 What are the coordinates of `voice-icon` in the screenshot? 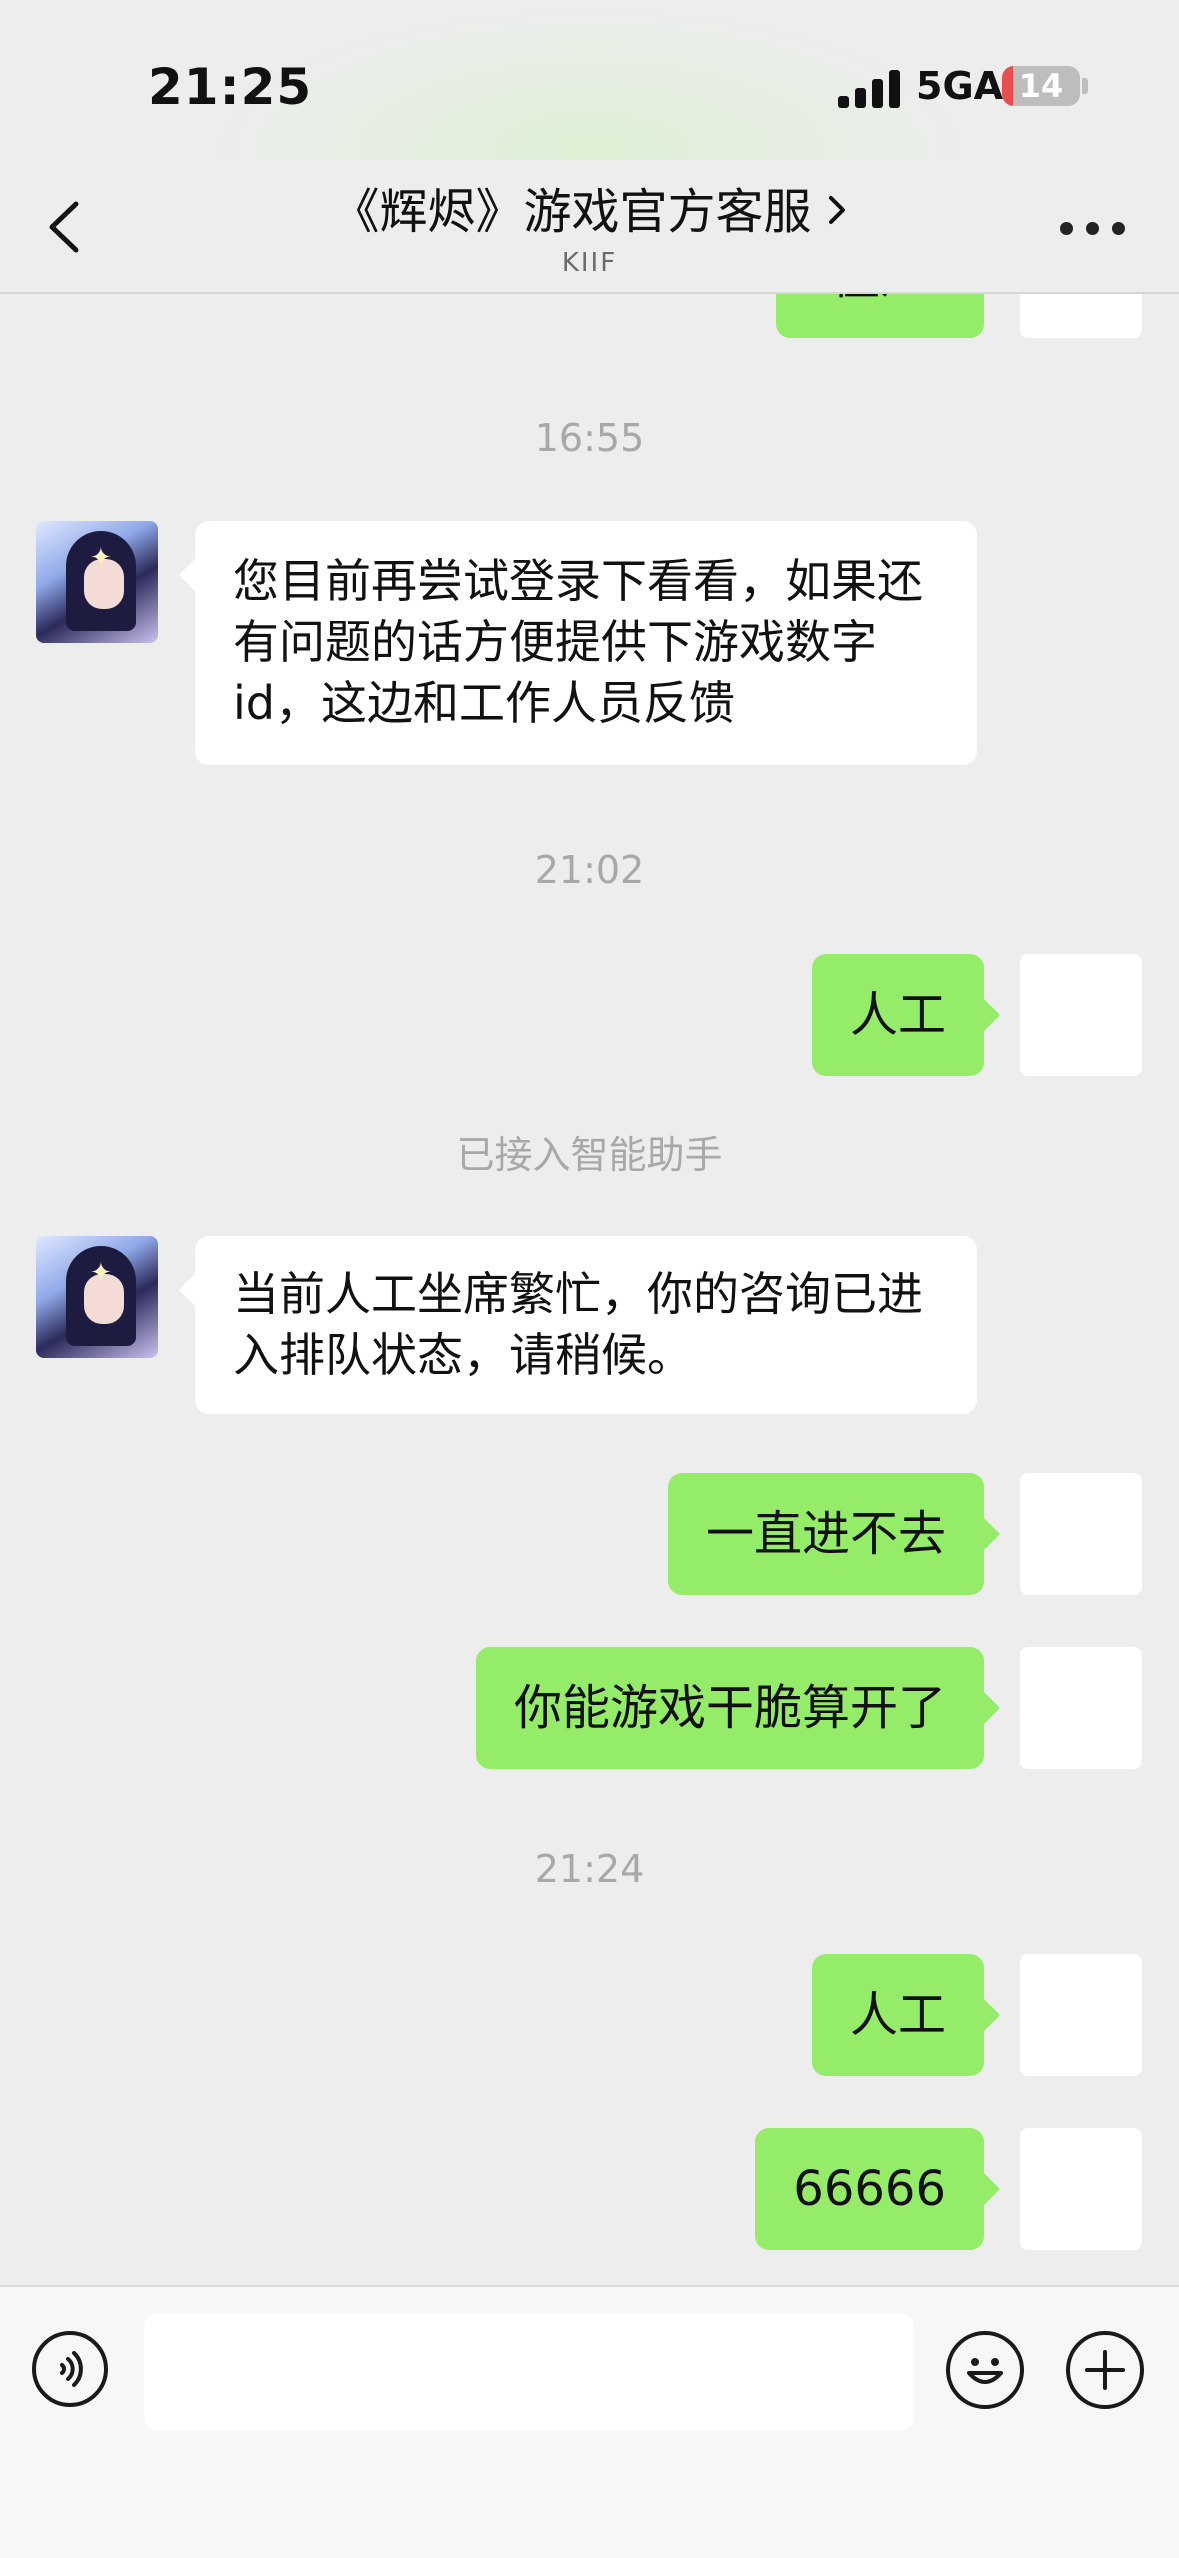 It's located at (70, 2369).